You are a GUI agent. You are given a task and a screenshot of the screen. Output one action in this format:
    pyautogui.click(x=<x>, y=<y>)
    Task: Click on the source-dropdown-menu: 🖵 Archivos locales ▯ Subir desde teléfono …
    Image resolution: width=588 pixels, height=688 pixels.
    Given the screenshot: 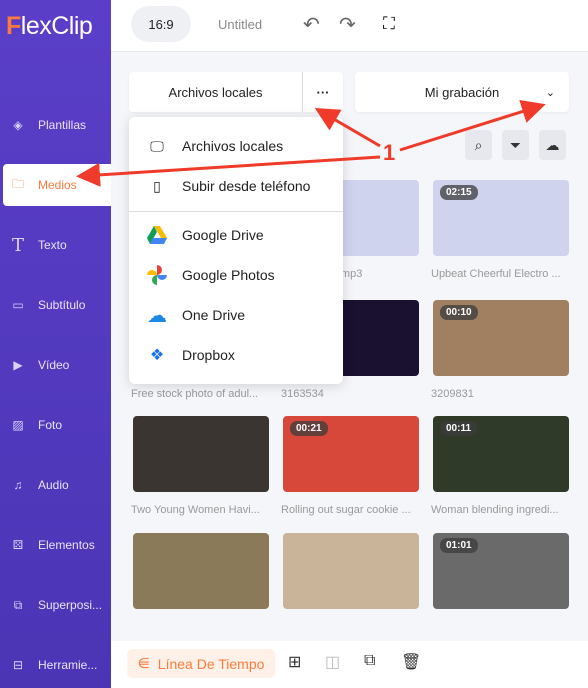 What is the action you would take?
    pyautogui.click(x=236, y=250)
    